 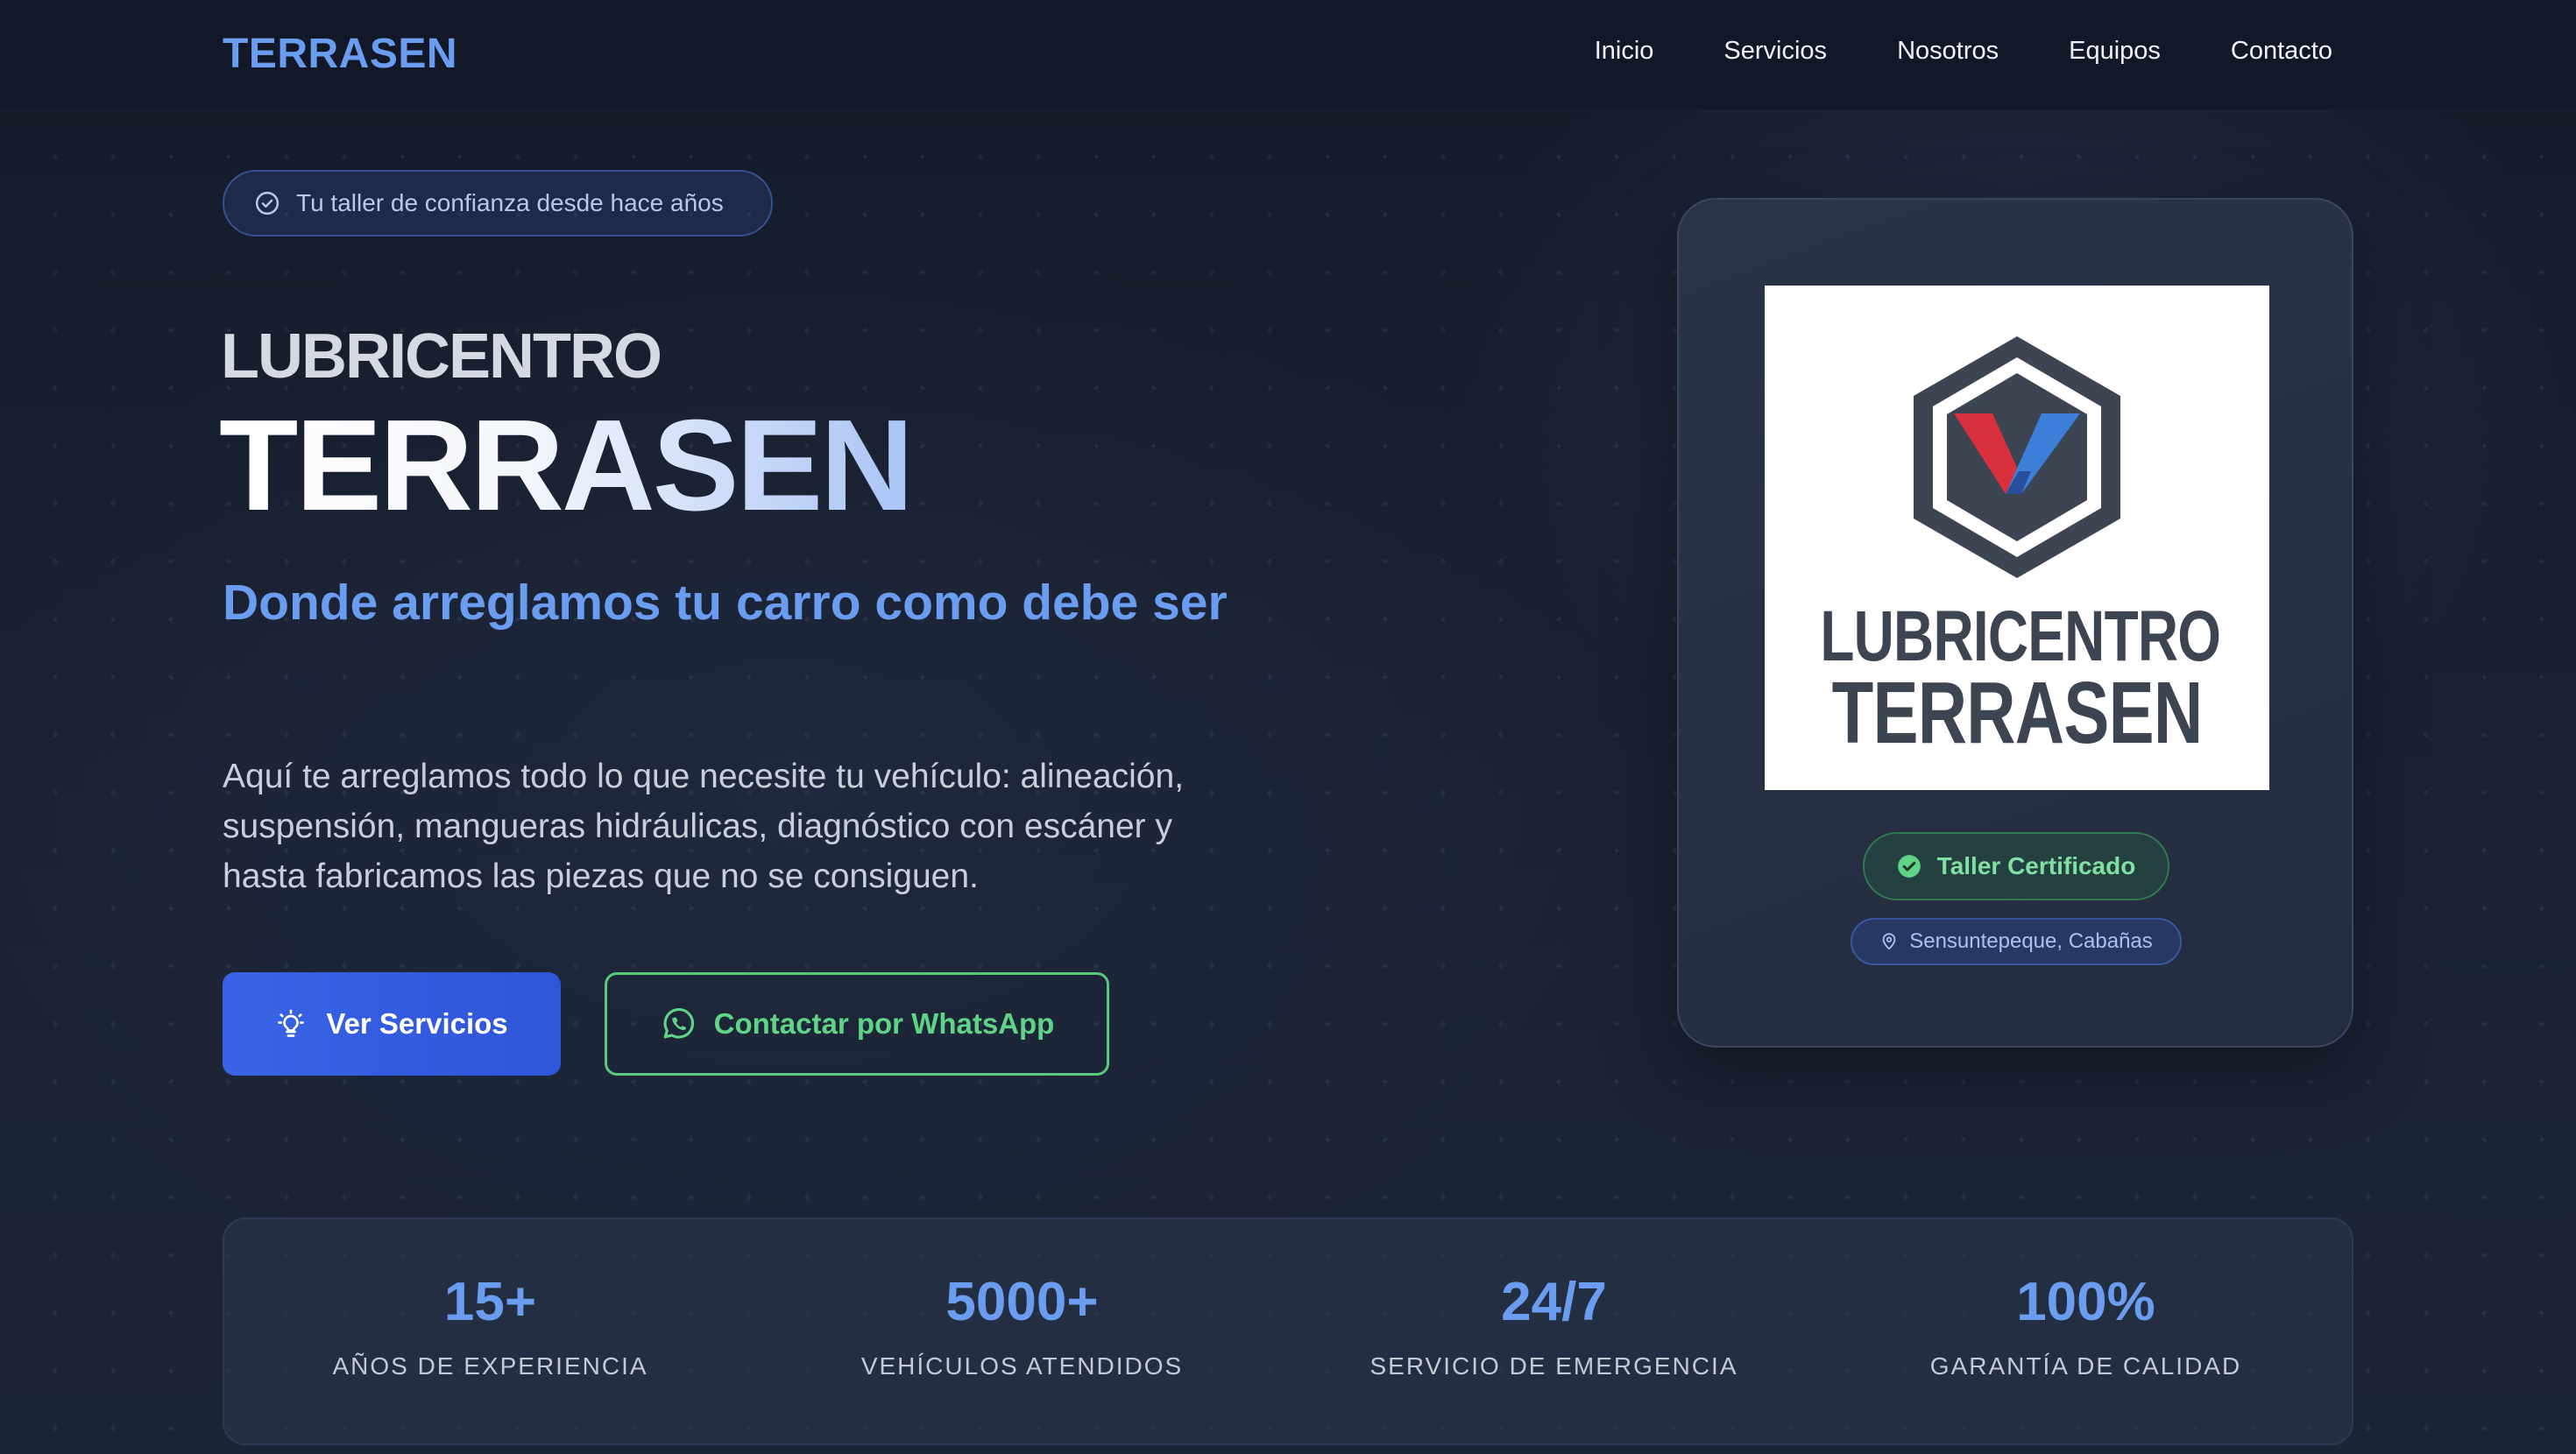 I want to click on hero-title: TERRASEN, so click(x=566, y=465).